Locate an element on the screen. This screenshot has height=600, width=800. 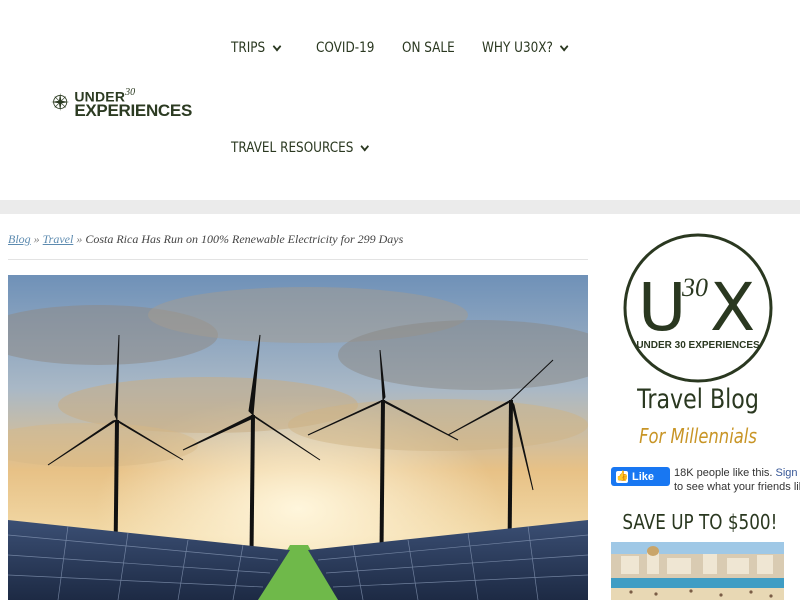
facebook-like-button: 👍 Like is located at coordinates (640, 476).